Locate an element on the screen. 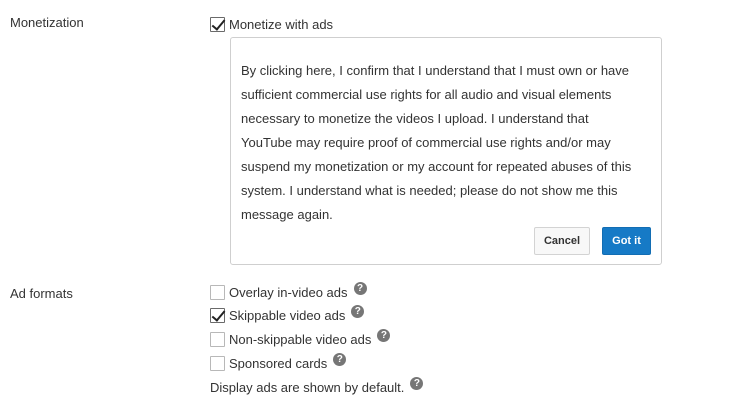 The height and width of the screenshot is (417, 739). overlay-in-video-ads-checkbox is located at coordinates (217, 292).